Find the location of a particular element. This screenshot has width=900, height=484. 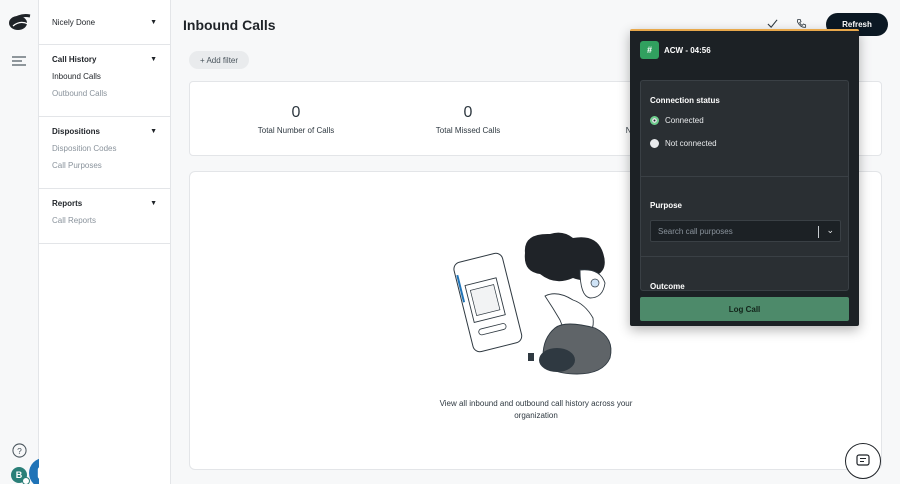

sidebar-section-header: Call History ▼ is located at coordinates (104, 59).